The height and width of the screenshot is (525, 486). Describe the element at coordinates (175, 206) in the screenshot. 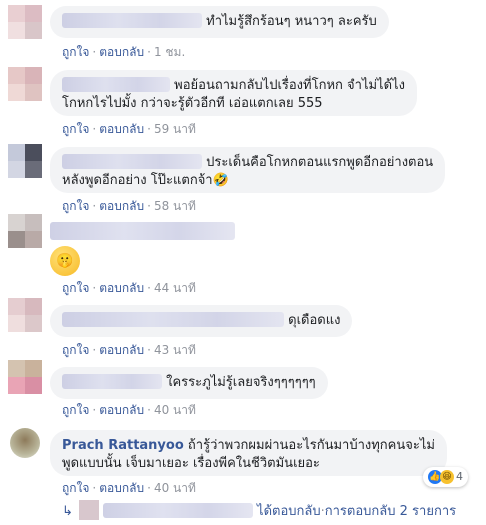

I see `timestamp: 58 นาที` at that location.